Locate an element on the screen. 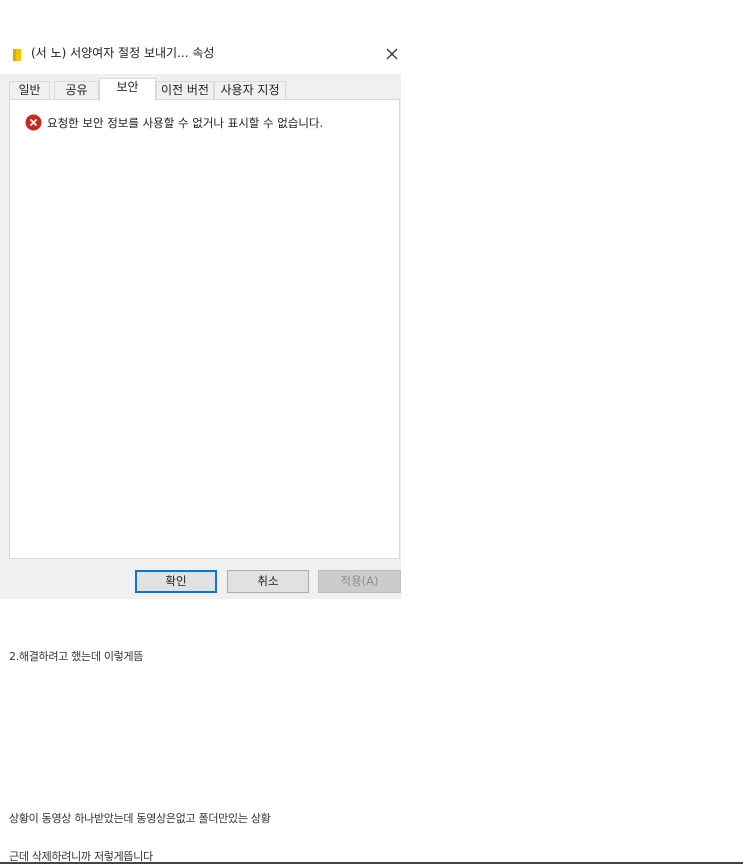  cancel-button: 취소 is located at coordinates (268, 581).